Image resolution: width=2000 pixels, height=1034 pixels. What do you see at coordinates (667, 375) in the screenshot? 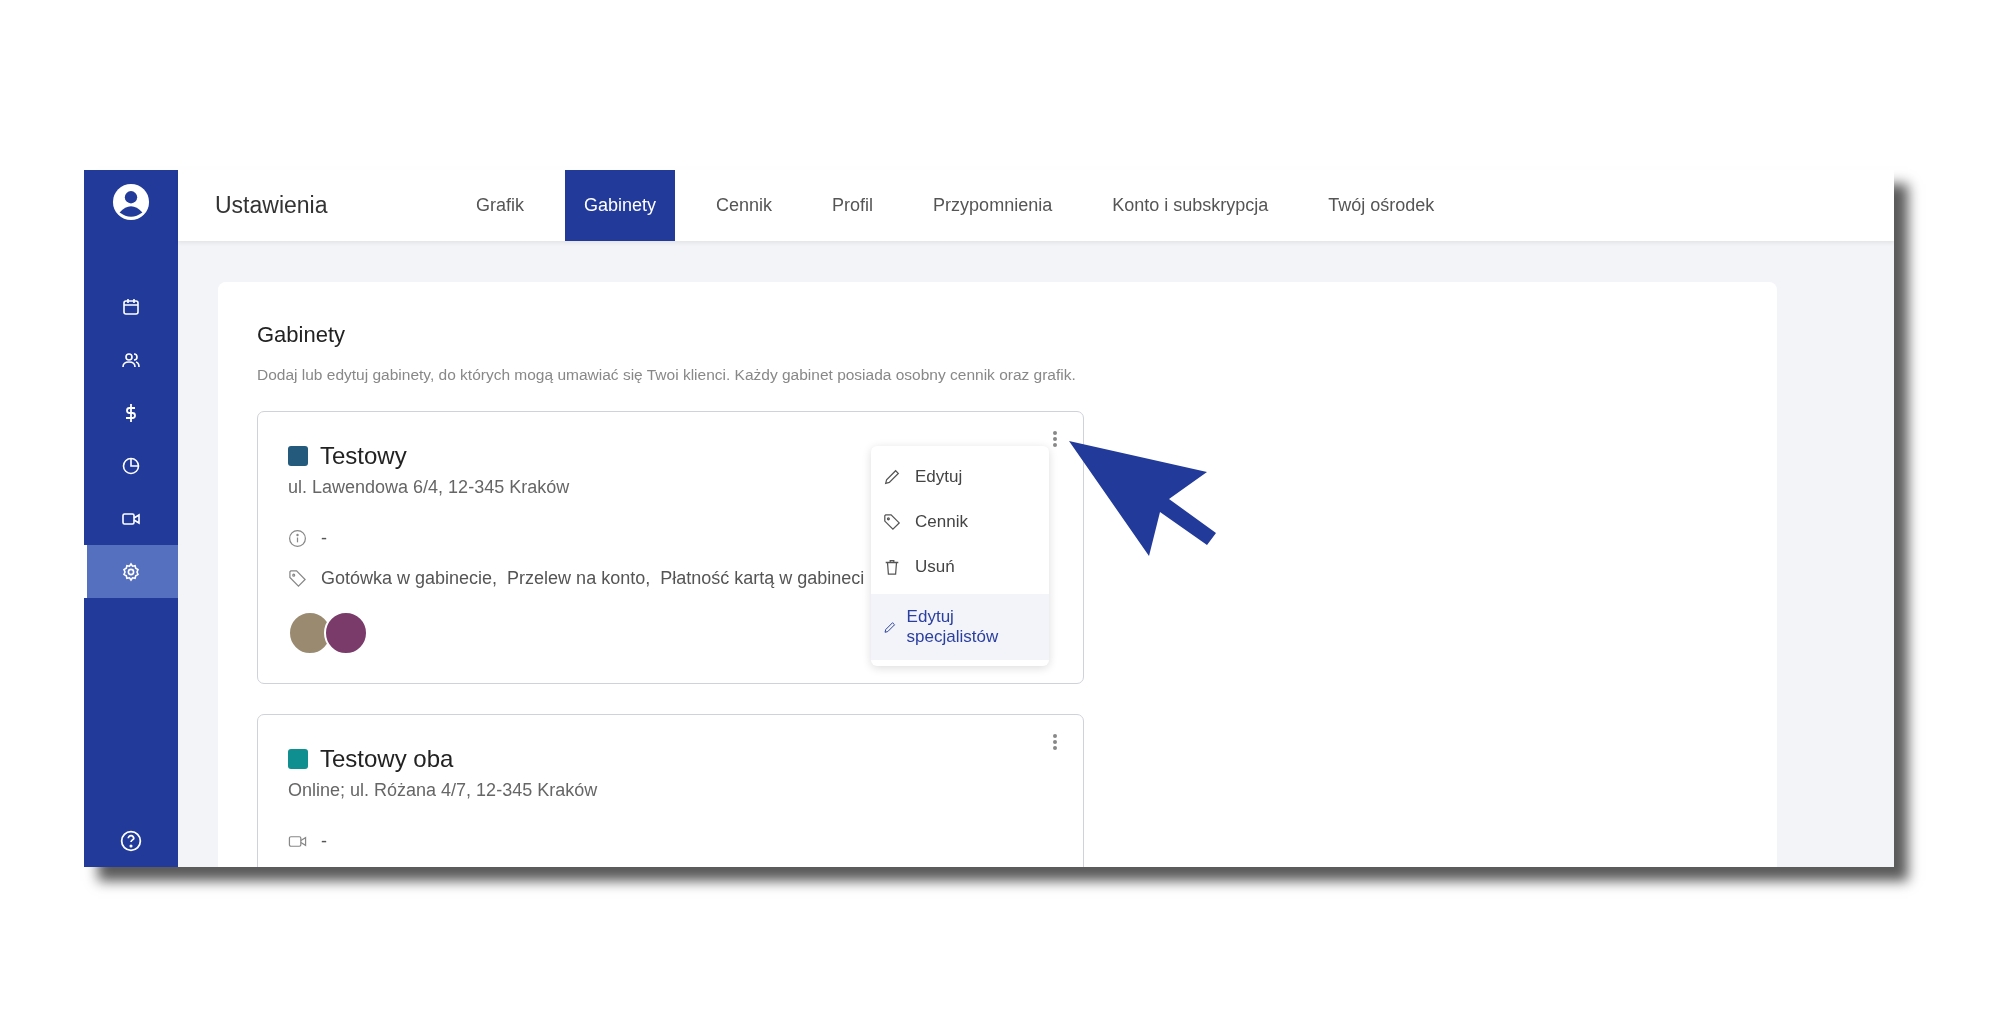
I see `section-description: Dodaj lub edytuj gabinety, do których mogą umawiać się Twoi klienci. Każdy gabinet posiada osobny cennik oraz grafik.` at bounding box center [667, 375].